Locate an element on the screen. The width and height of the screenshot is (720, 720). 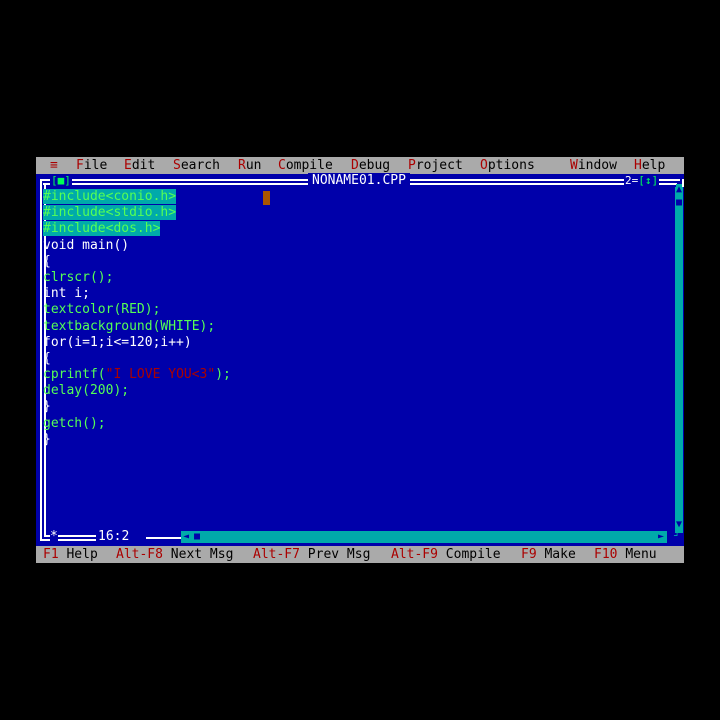
menu-help: Help is located at coordinates (649, 165).